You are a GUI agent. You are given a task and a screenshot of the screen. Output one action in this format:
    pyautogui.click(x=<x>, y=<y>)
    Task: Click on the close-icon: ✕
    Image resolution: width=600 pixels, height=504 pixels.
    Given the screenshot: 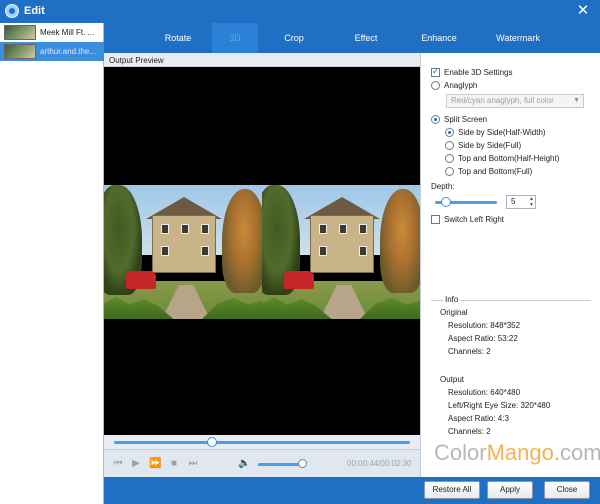 What is the action you would take?
    pyautogui.click(x=583, y=11)
    